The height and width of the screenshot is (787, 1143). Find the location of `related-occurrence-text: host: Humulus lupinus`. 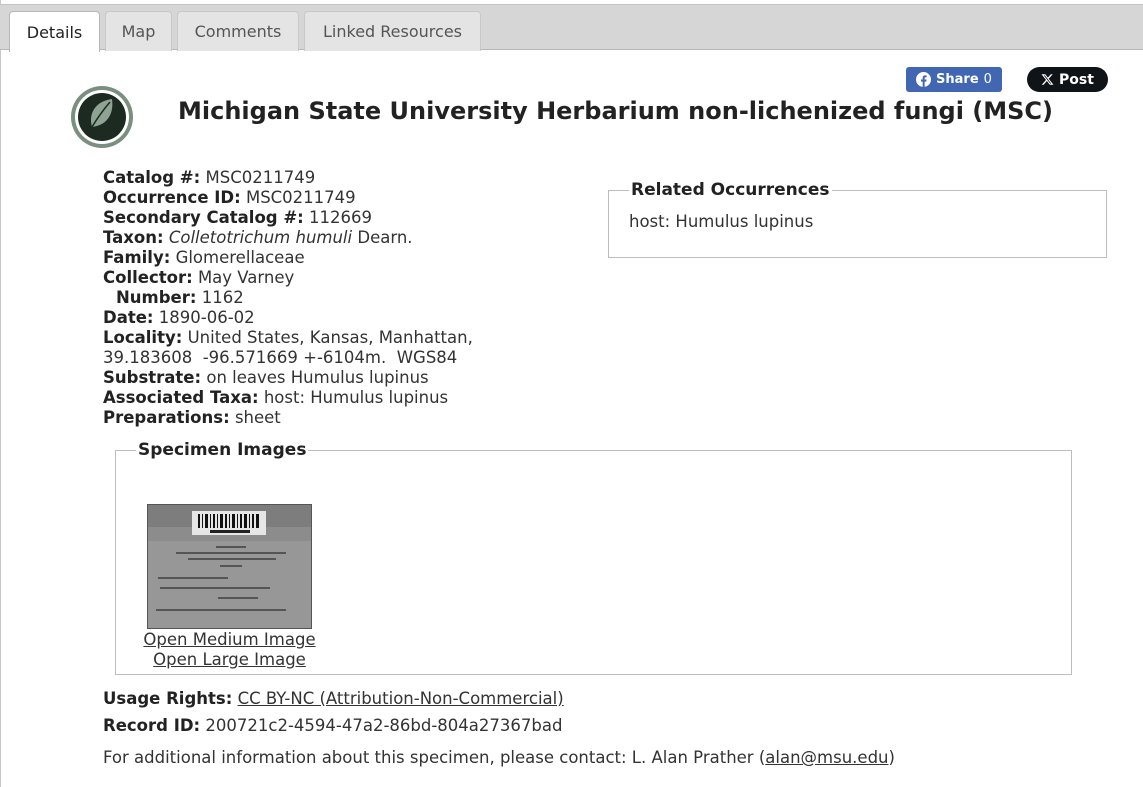

related-occurrence-text: host: Humulus lupinus is located at coordinates (721, 221).